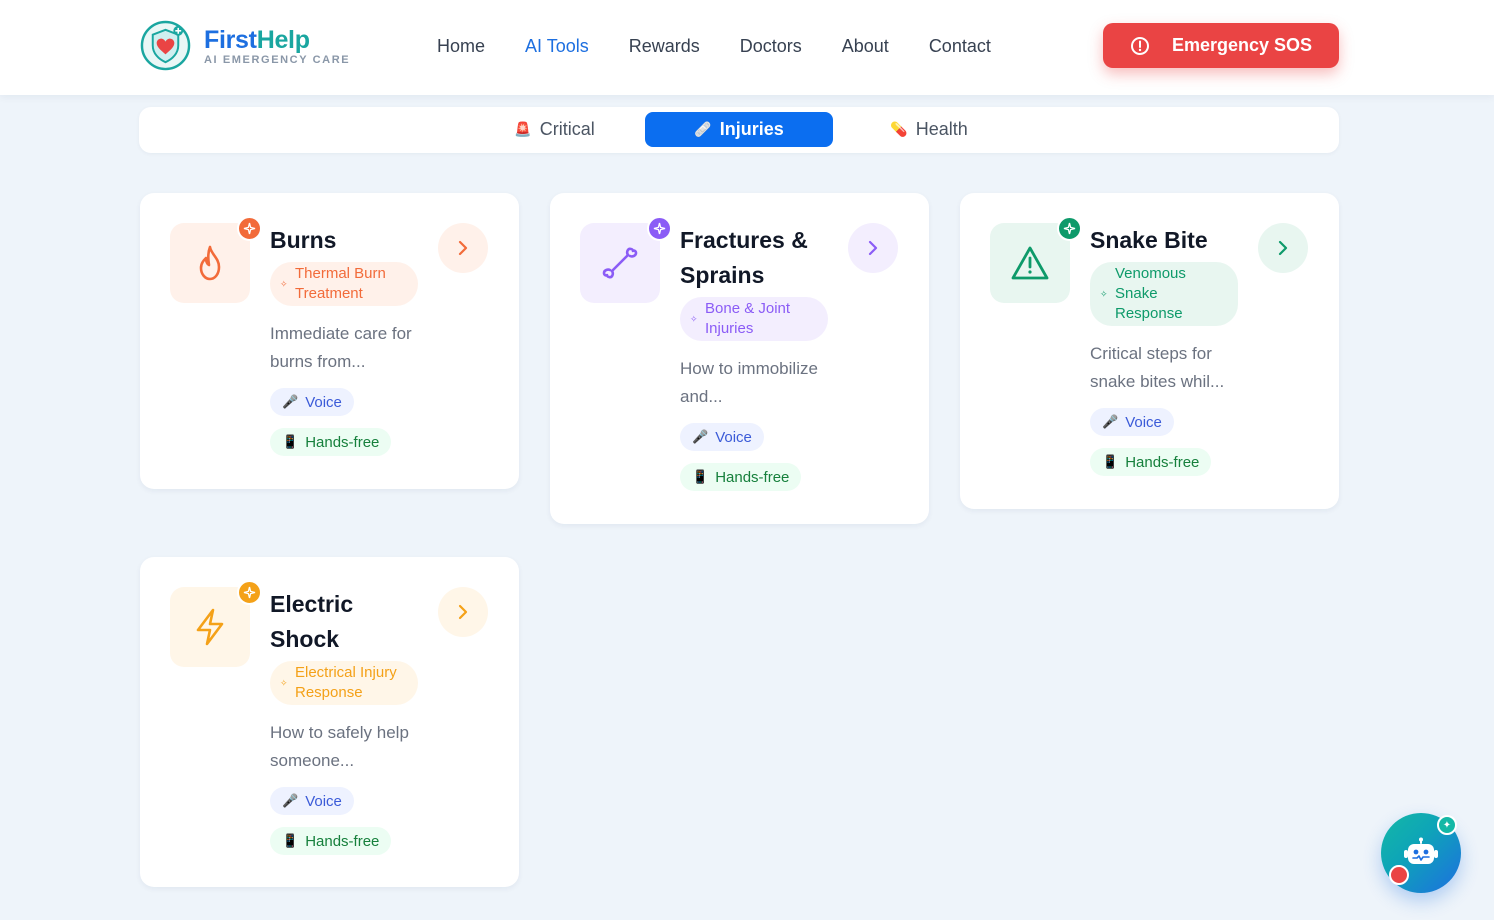  Describe the element at coordinates (165, 45) in the screenshot. I see `shield-heart-icon` at that location.